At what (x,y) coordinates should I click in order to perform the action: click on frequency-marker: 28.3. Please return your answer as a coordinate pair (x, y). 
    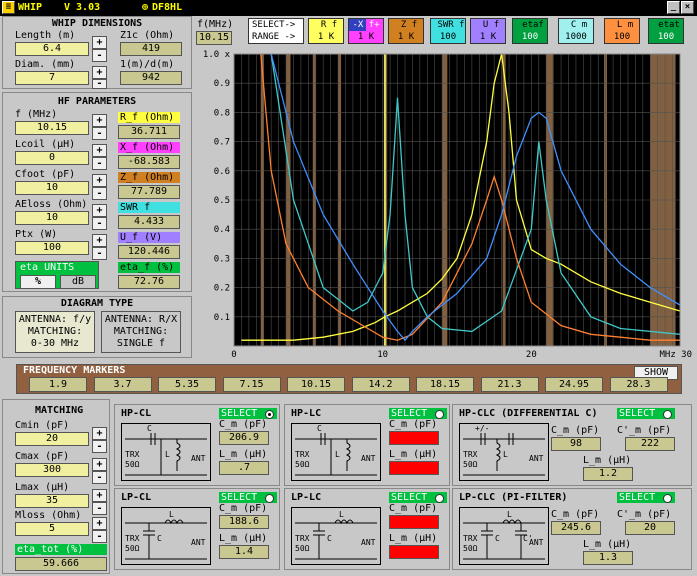
    Looking at the image, I should click on (638, 384).